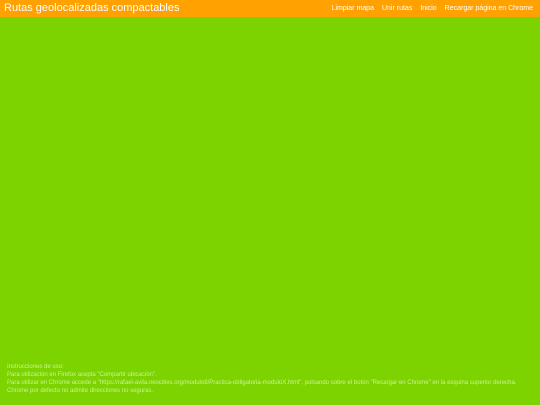  What do you see at coordinates (353, 8) in the screenshot?
I see `clear-map-link: Limpiar mapa` at bounding box center [353, 8].